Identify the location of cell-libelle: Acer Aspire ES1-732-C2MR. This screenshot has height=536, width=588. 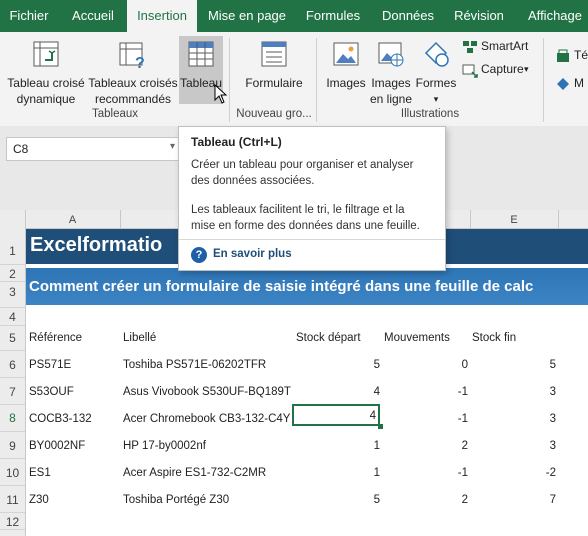
(194, 473).